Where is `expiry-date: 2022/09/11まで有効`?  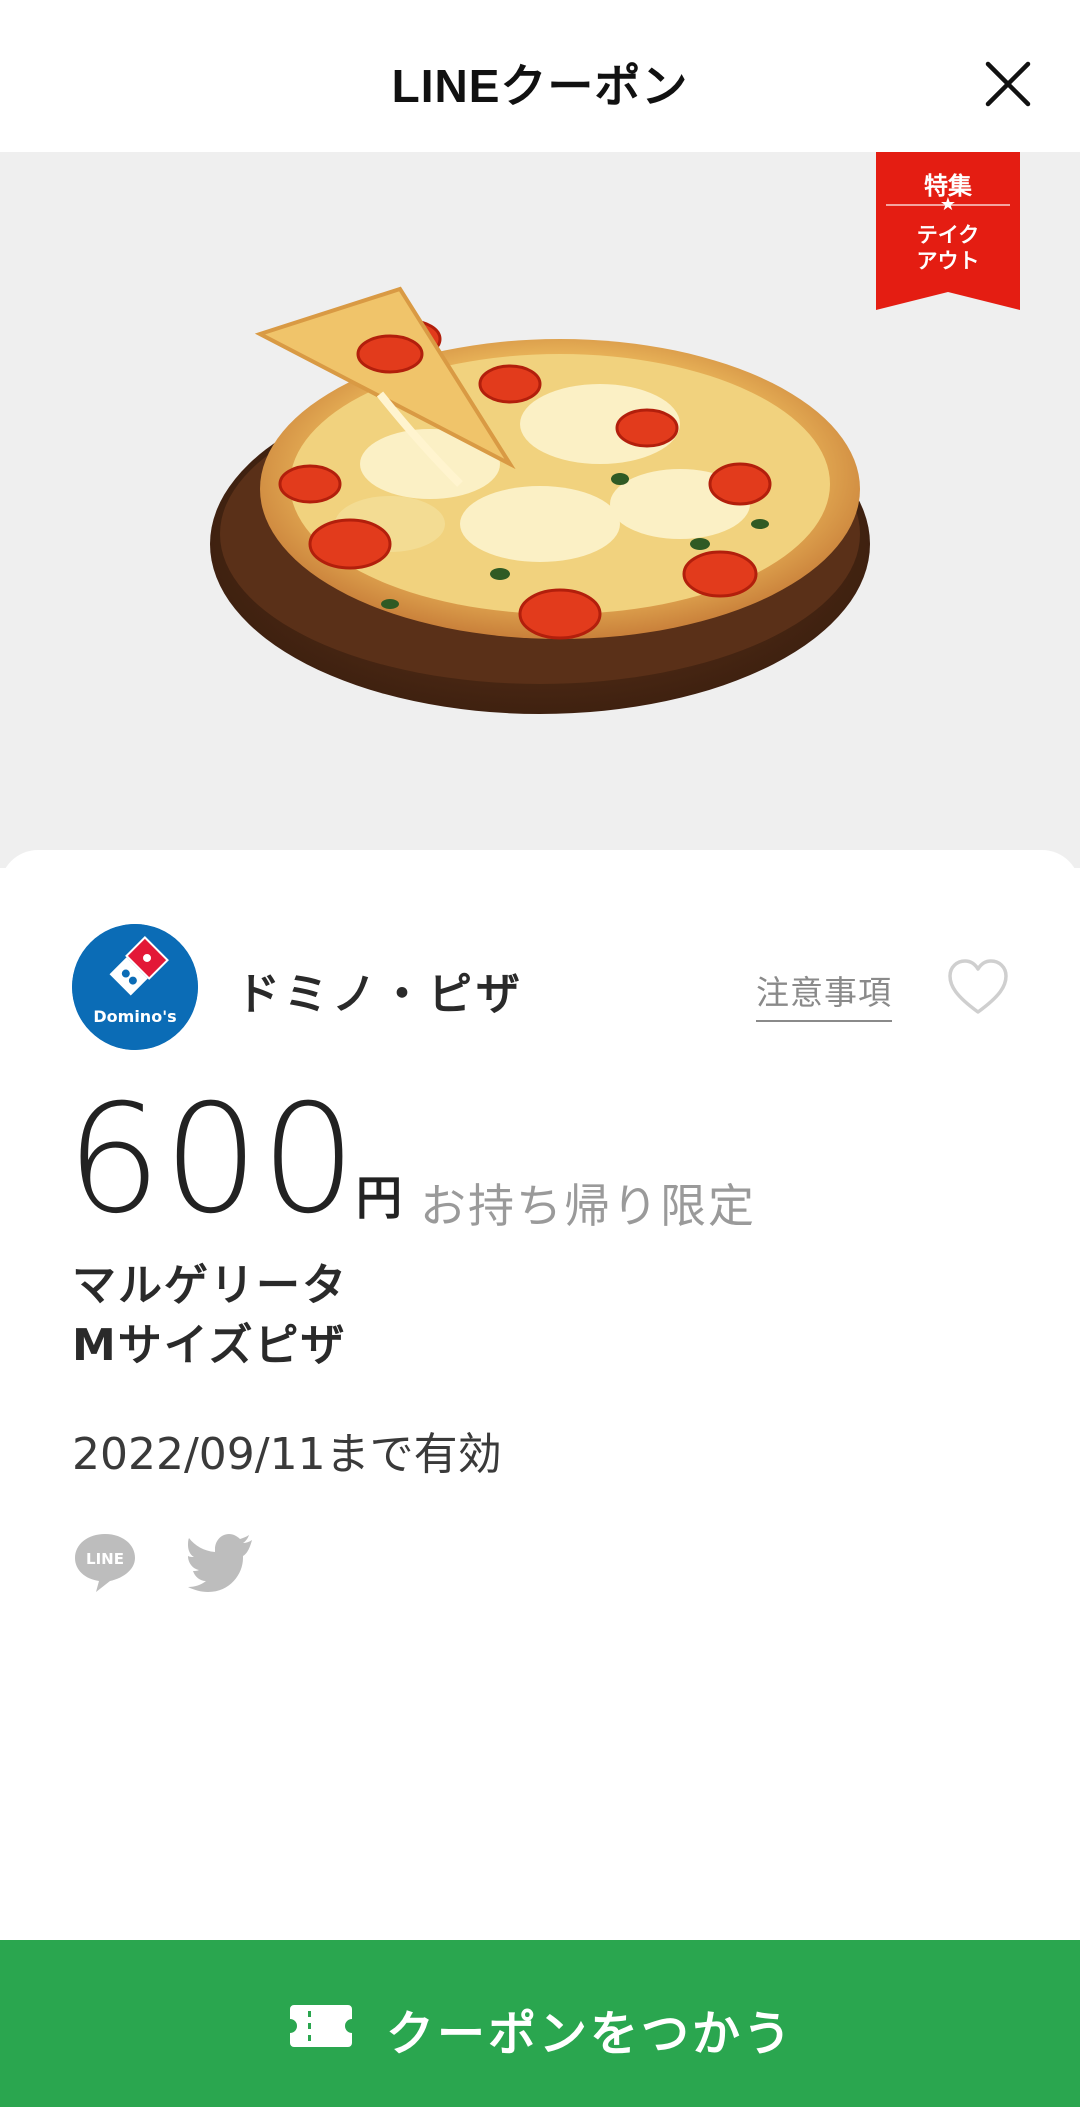
expiry-date: 2022/09/11まで有効 is located at coordinates (287, 1454).